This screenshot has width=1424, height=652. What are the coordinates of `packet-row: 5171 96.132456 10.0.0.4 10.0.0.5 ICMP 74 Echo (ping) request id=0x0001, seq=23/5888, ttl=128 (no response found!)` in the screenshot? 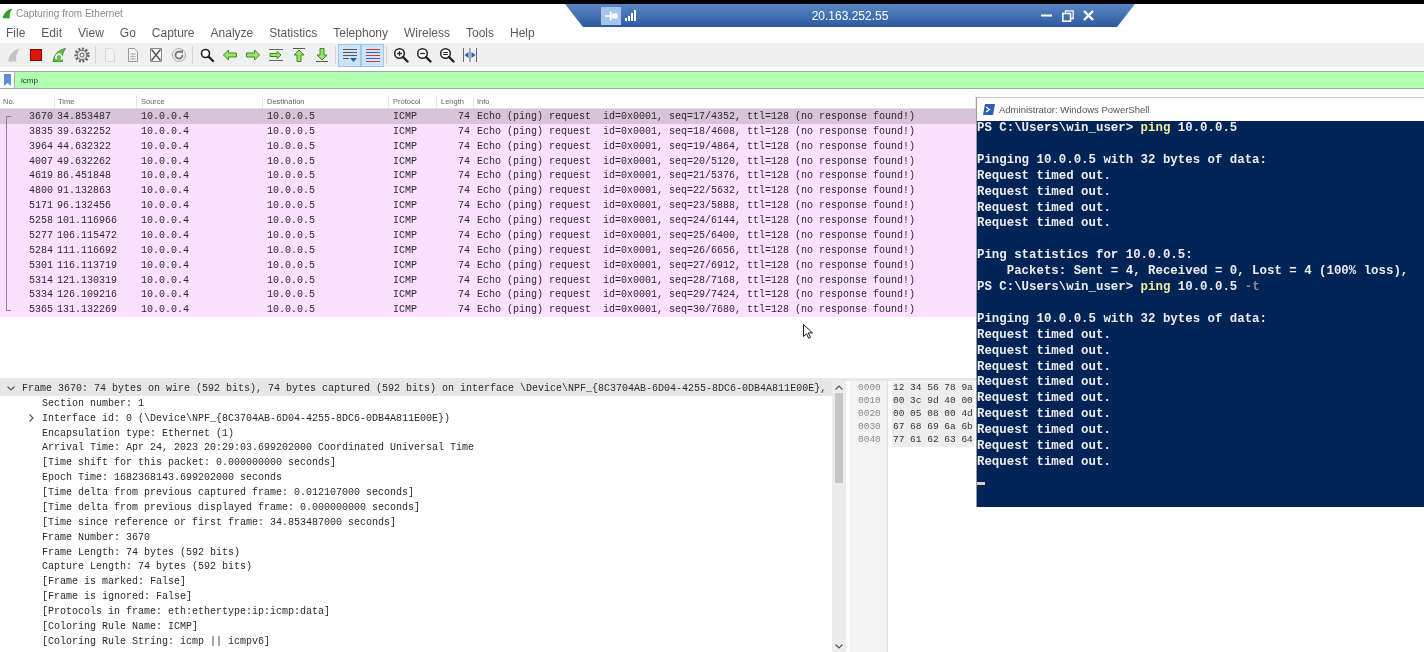 It's located at (488, 206).